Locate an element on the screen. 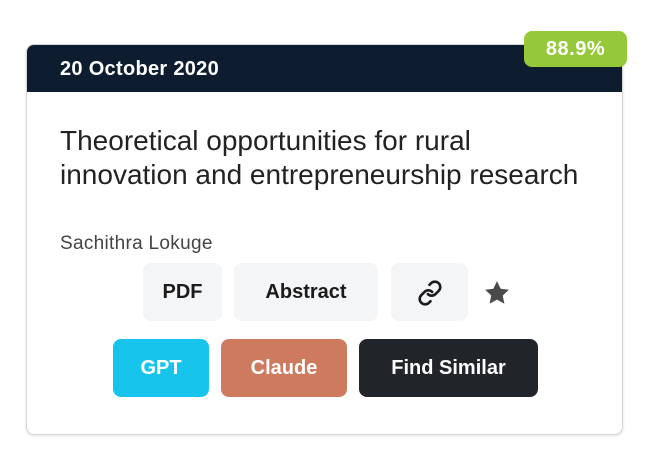  relevance-score-badge: 88.9% is located at coordinates (575, 49).